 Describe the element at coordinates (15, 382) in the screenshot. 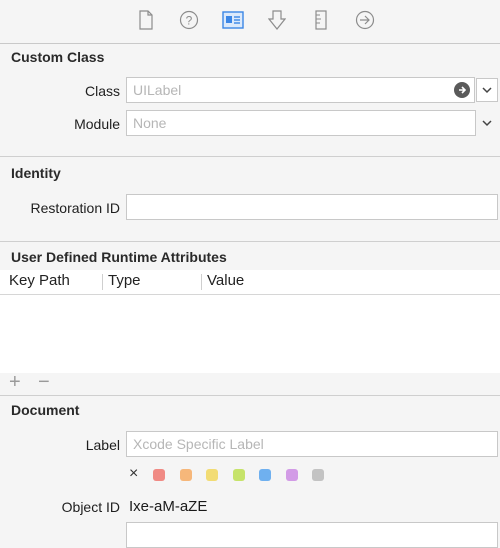

I see `add-attribute-button: +` at that location.